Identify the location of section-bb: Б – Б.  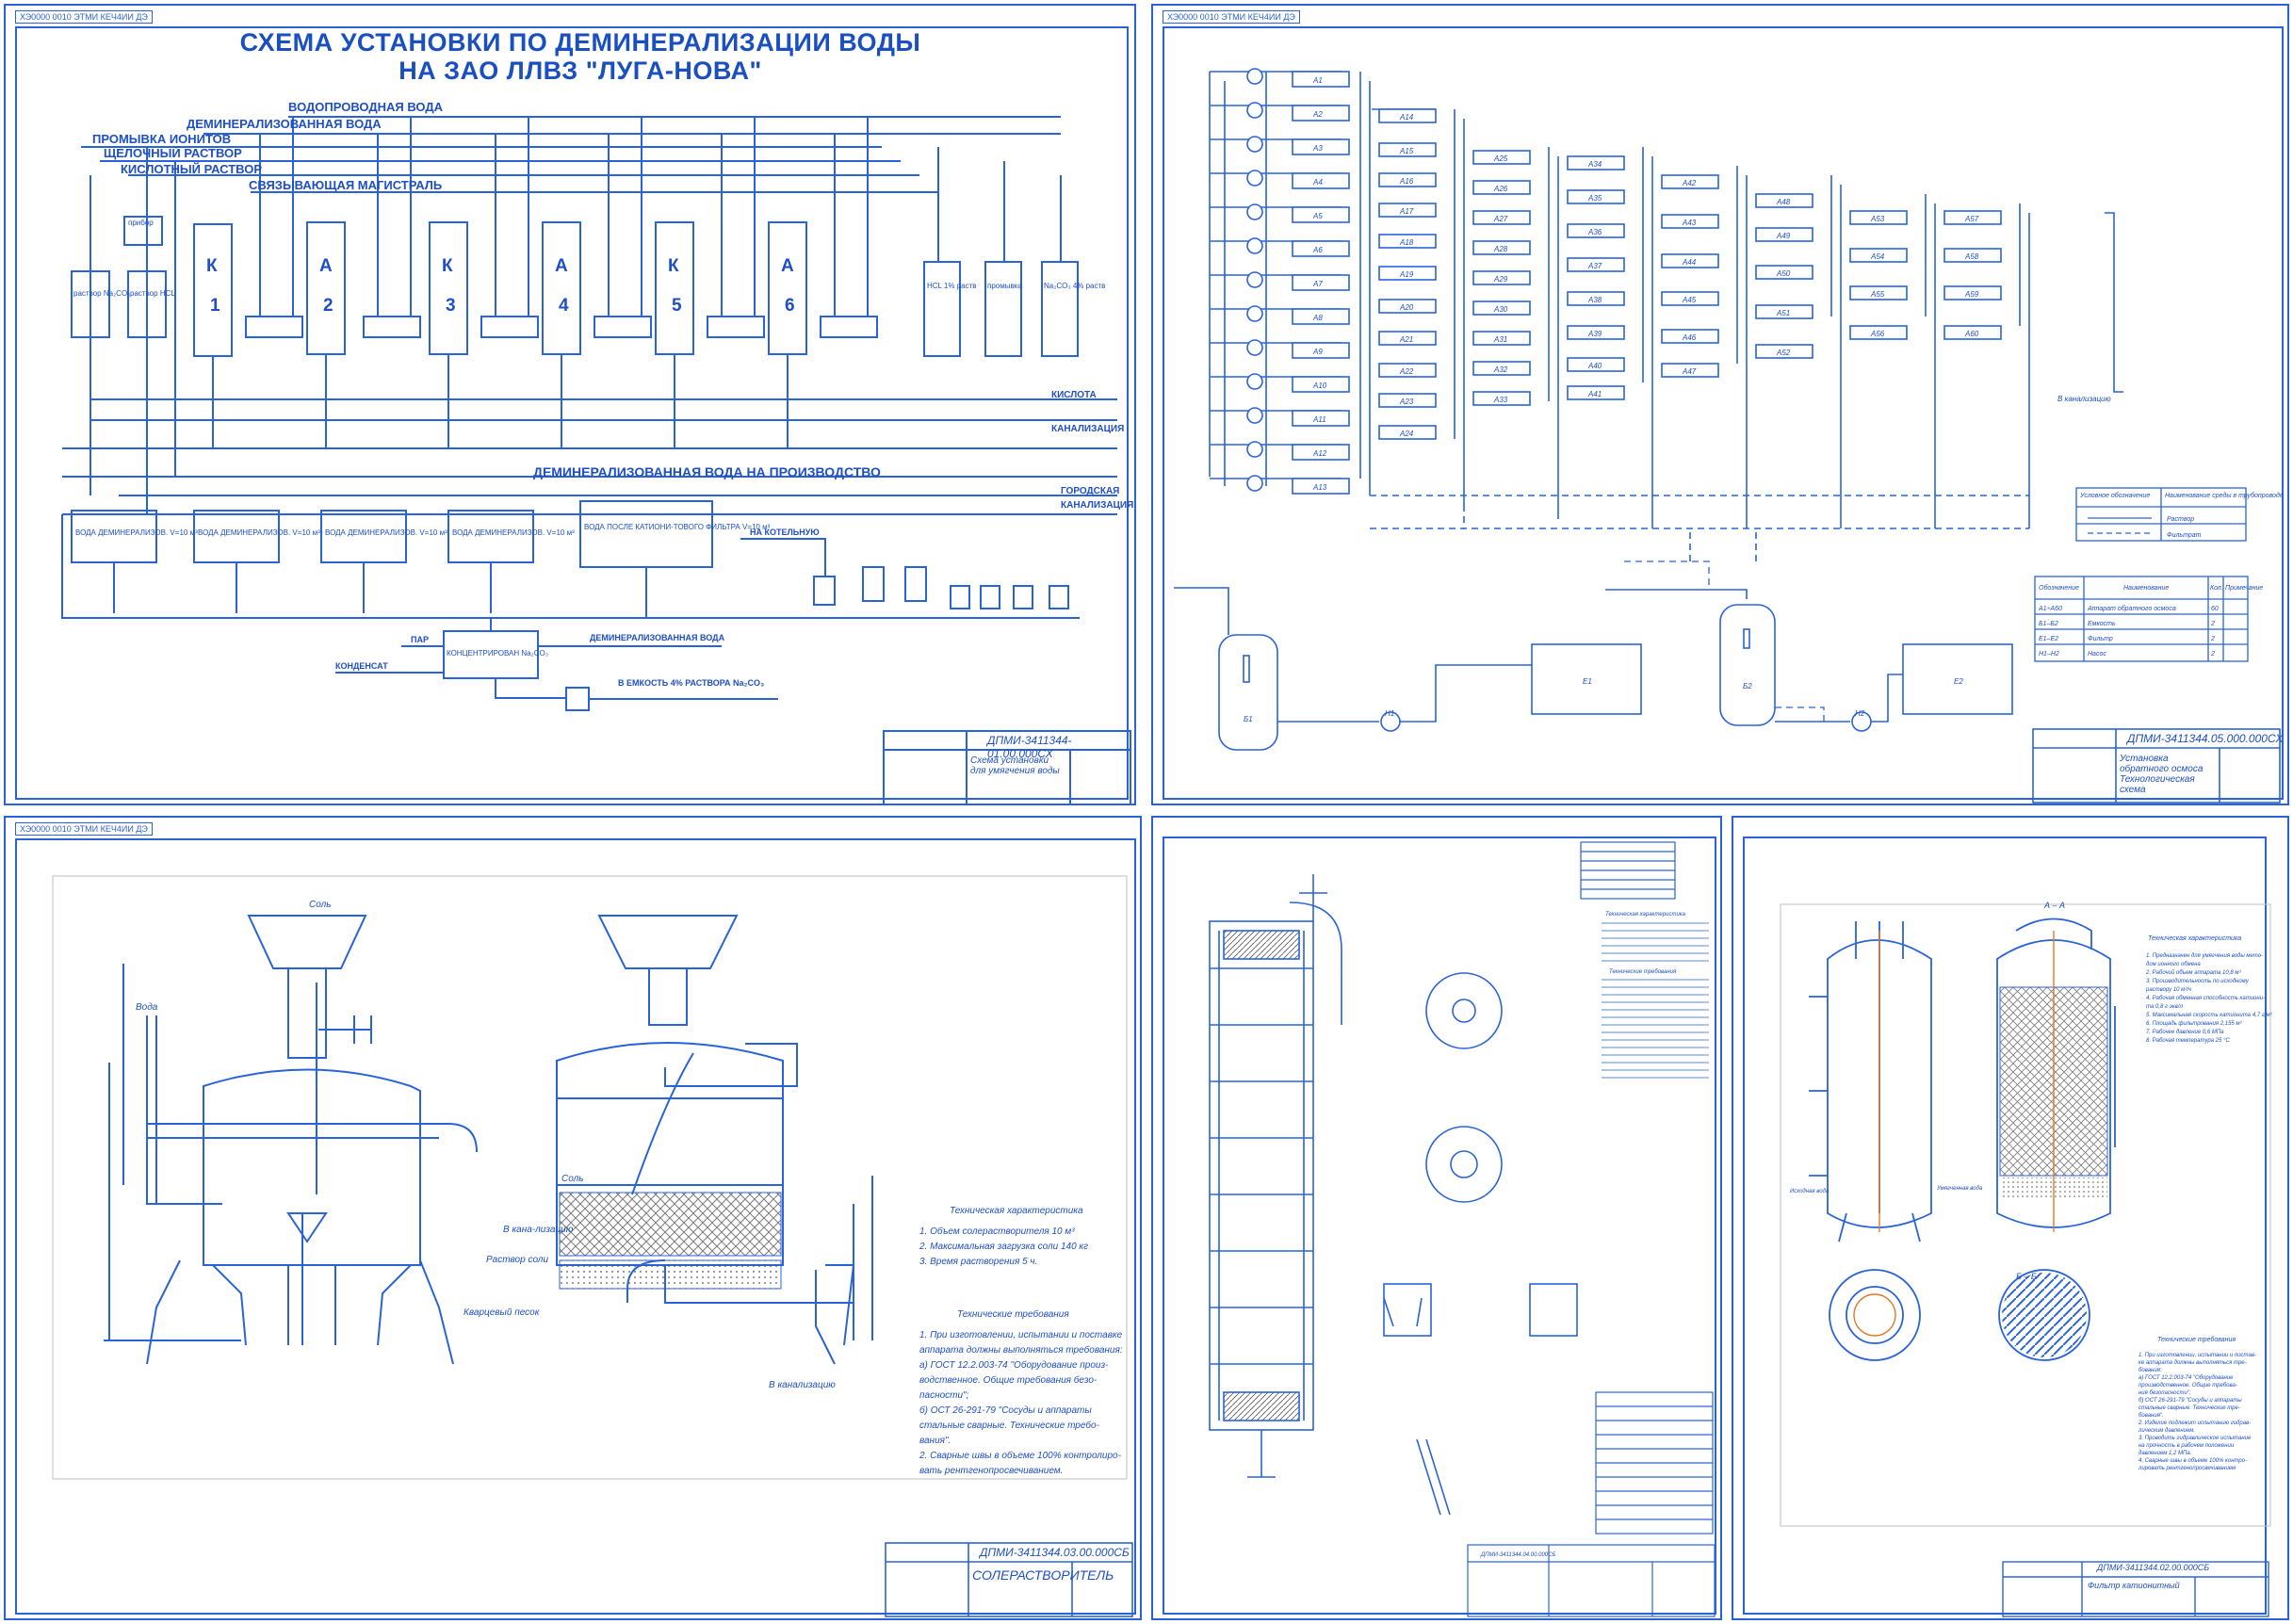
(2026, 1276).